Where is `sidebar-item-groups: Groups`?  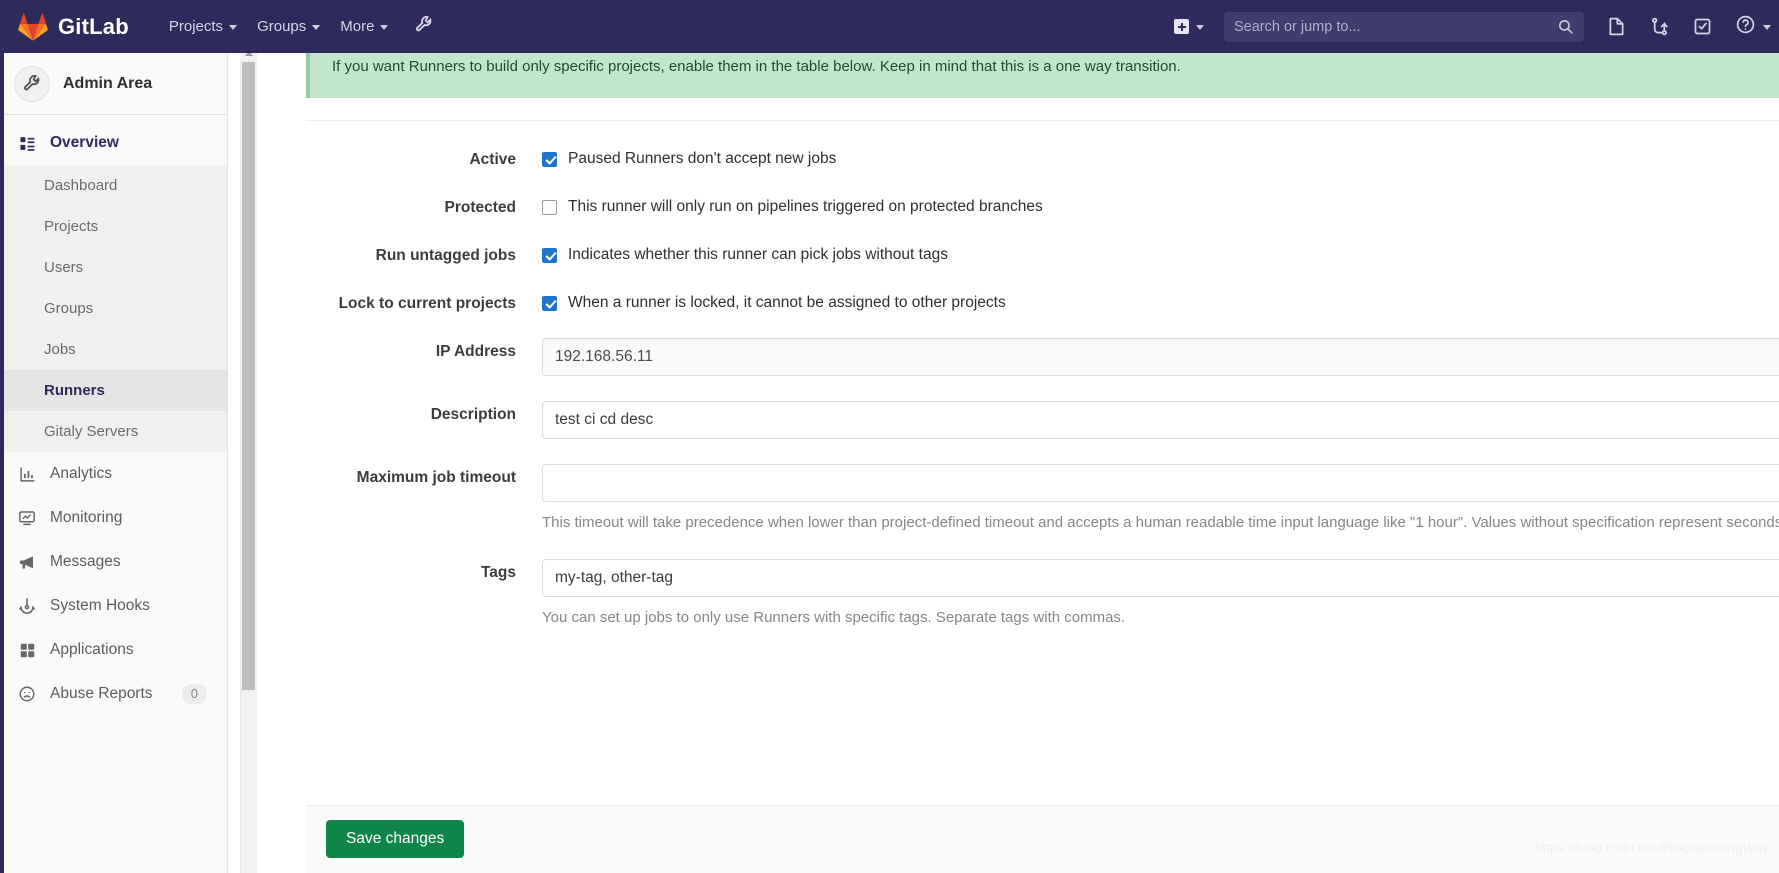
sidebar-item-groups: Groups is located at coordinates (113, 308).